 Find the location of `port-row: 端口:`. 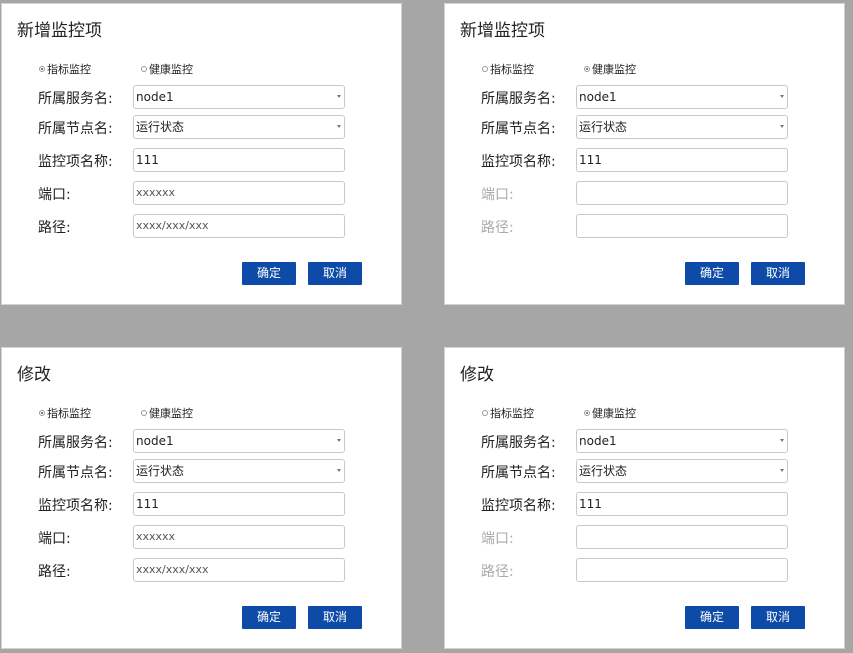

port-row: 端口: is located at coordinates (645, 193).